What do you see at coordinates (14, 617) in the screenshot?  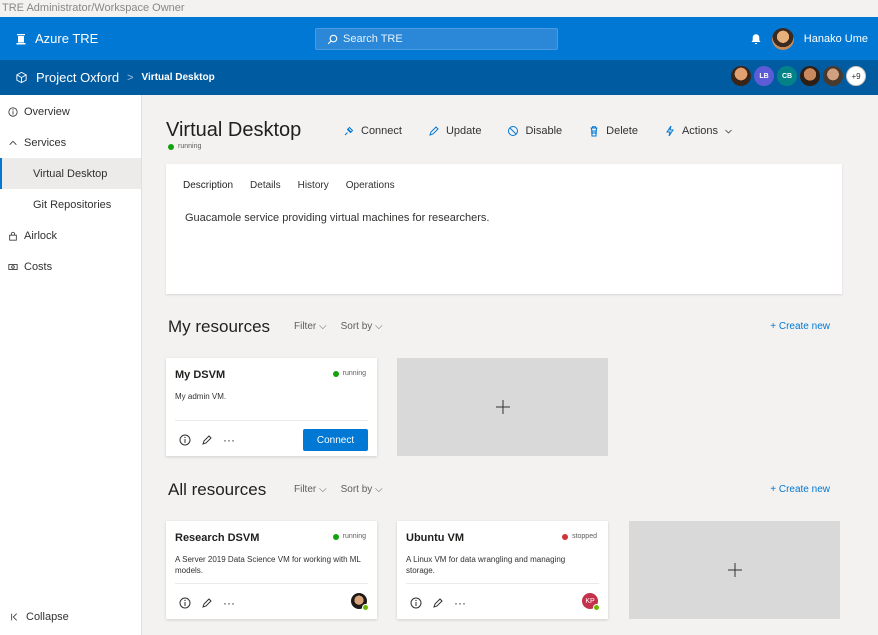 I see `collapse-icon` at bounding box center [14, 617].